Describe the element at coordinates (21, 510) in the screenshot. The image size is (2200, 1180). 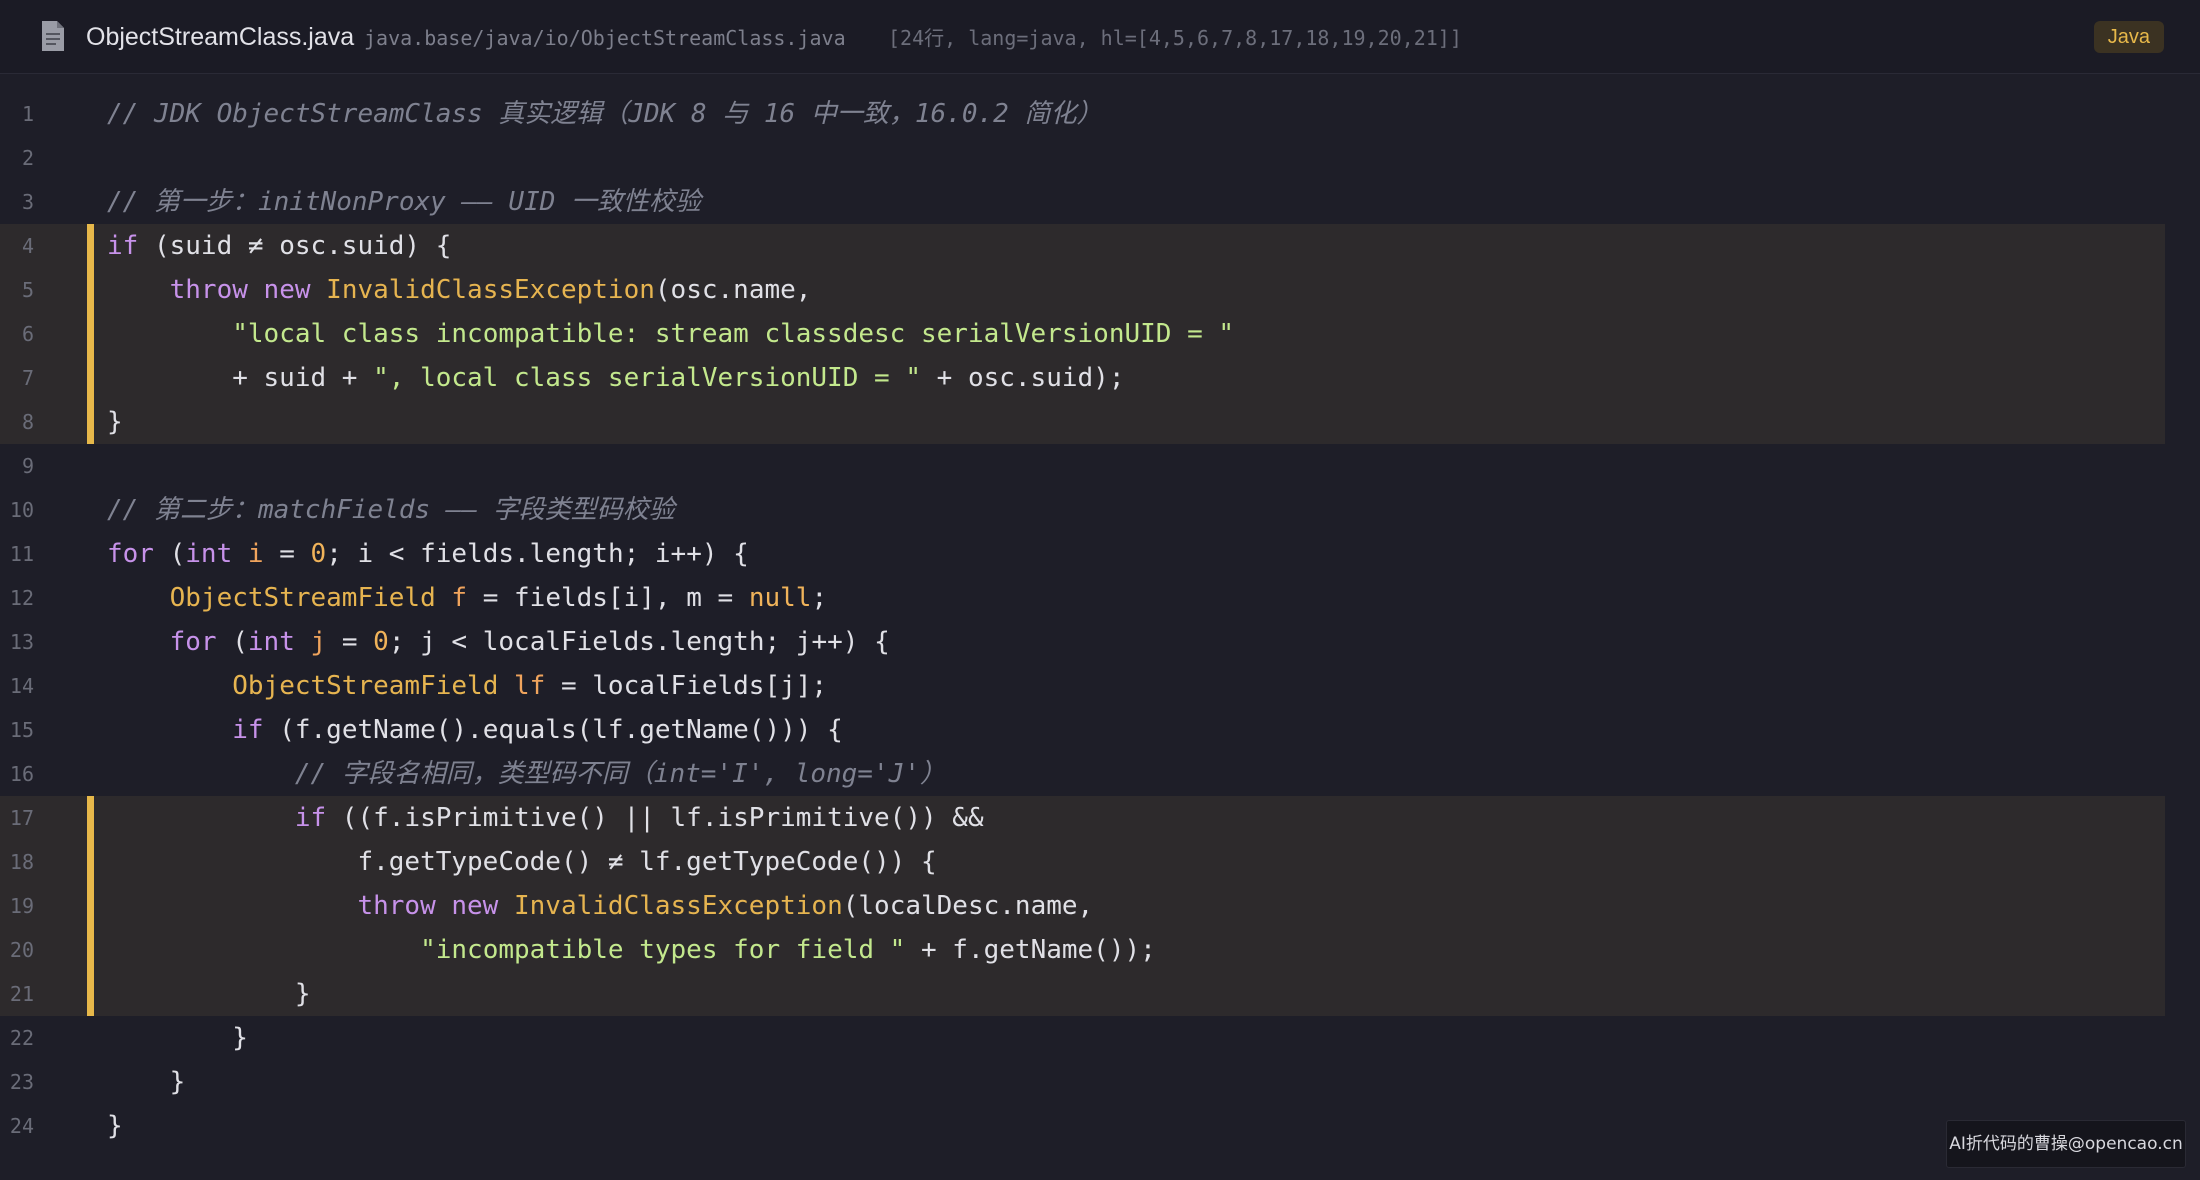
I see `line-number: 10` at that location.